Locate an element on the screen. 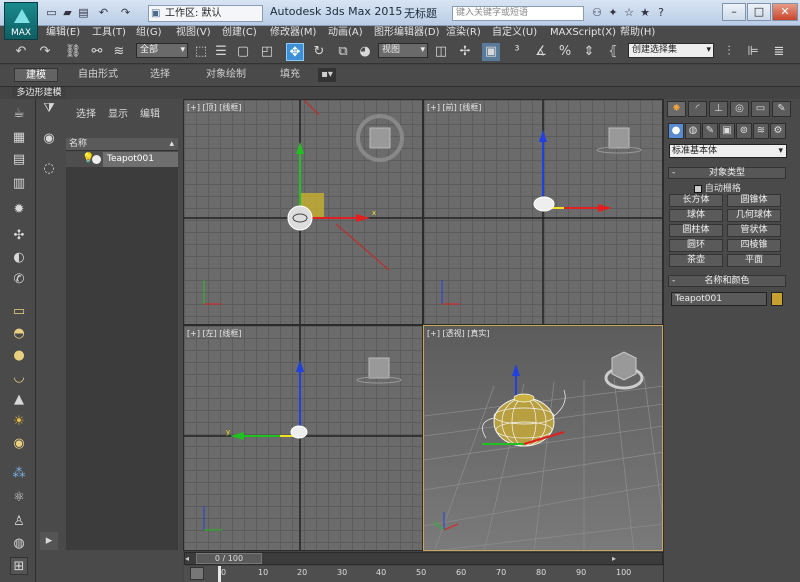  viewport-label: [+] [前] [线框] is located at coordinates (454, 107).